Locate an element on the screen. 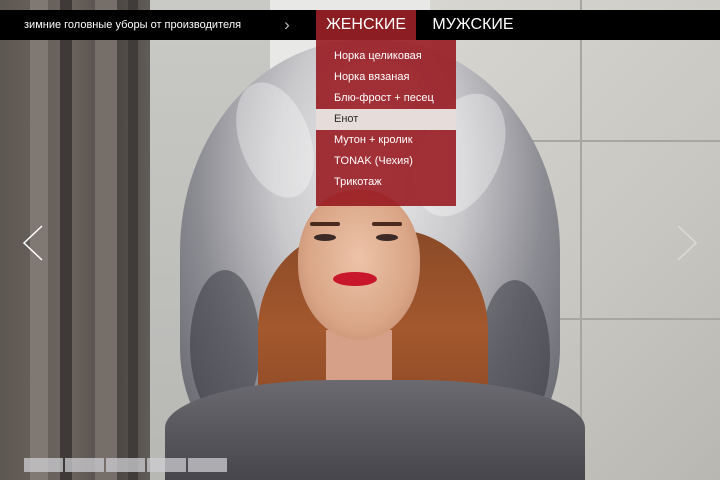  lips is located at coordinates (355, 279).